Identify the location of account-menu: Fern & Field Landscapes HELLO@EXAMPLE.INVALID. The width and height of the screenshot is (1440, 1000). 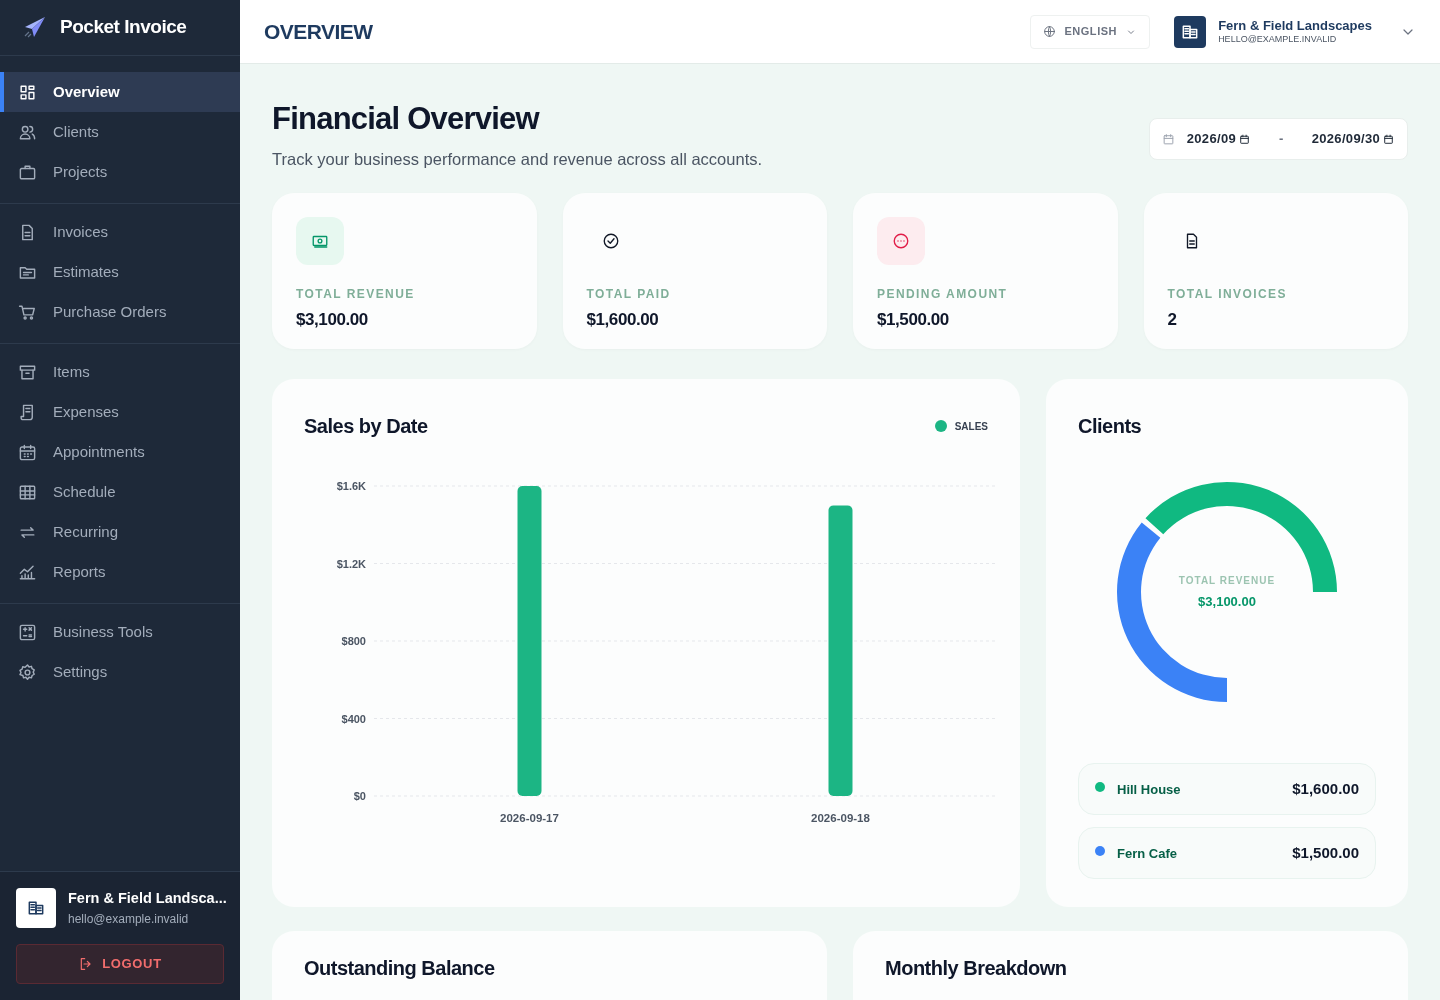
(1295, 31).